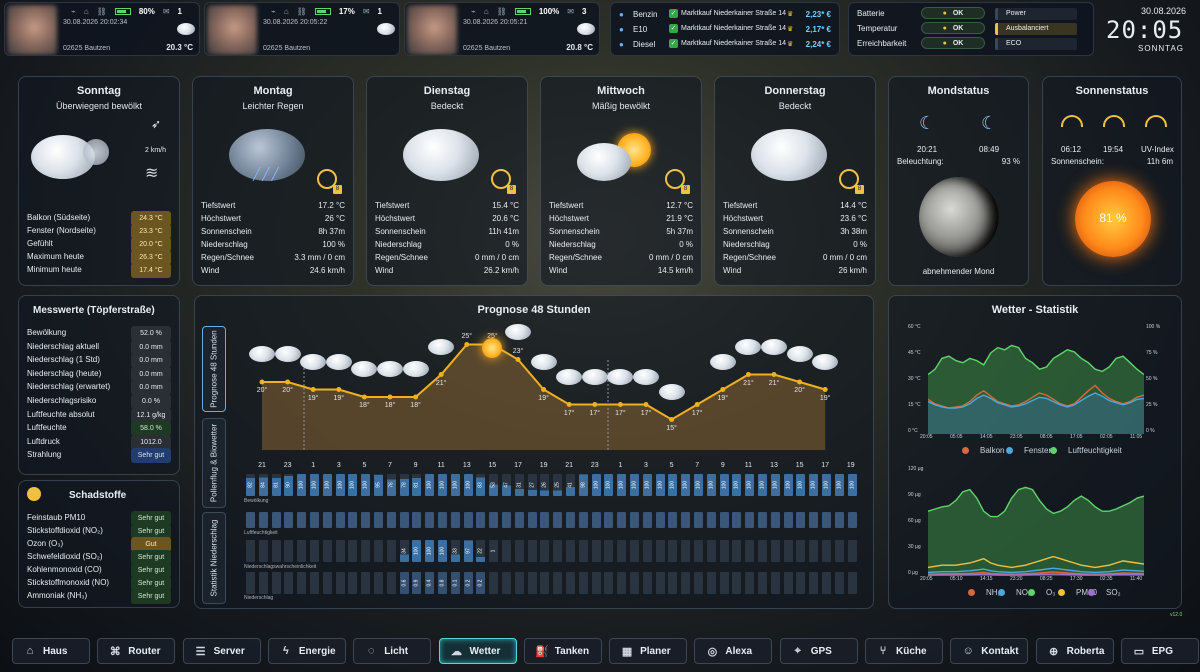 The width and height of the screenshot is (1200, 672). What do you see at coordinates (221, 651) in the screenshot?
I see `nav-server: ☰ Server` at bounding box center [221, 651].